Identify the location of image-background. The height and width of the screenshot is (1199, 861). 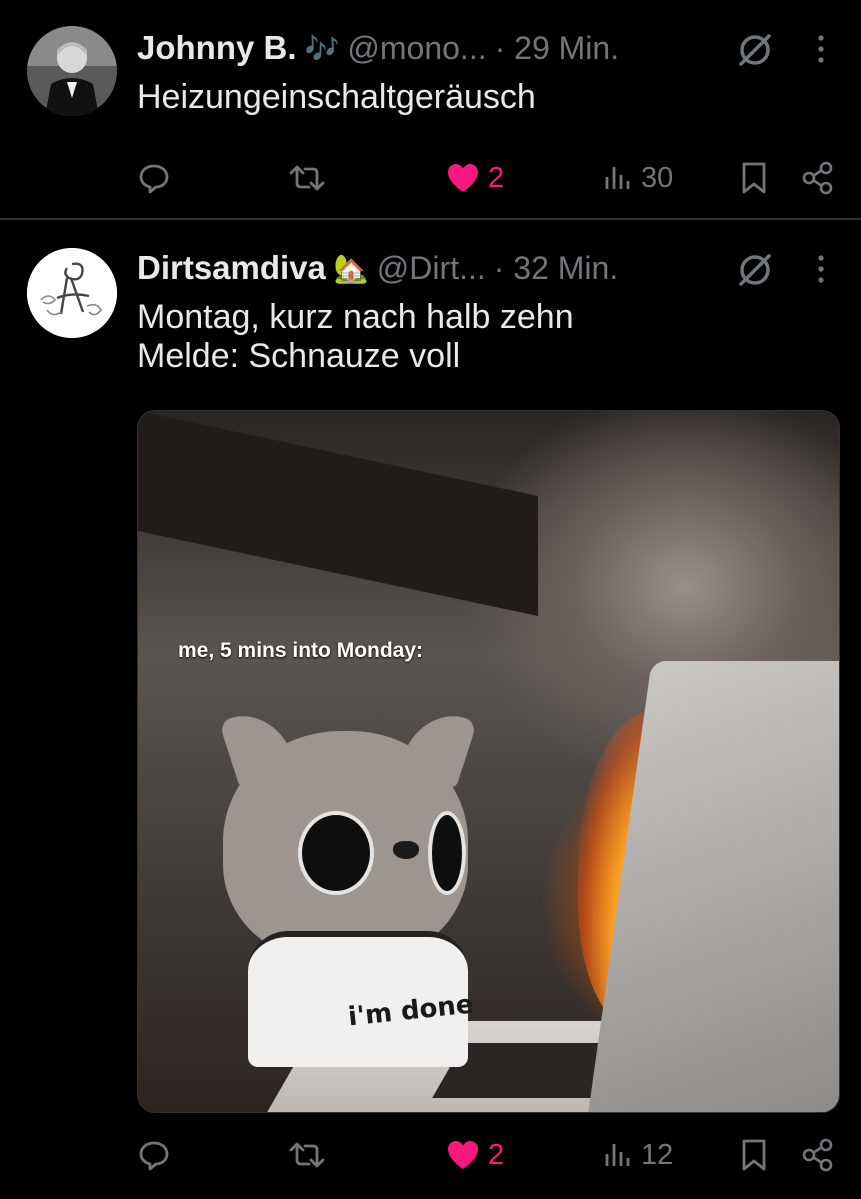
(338, 514).